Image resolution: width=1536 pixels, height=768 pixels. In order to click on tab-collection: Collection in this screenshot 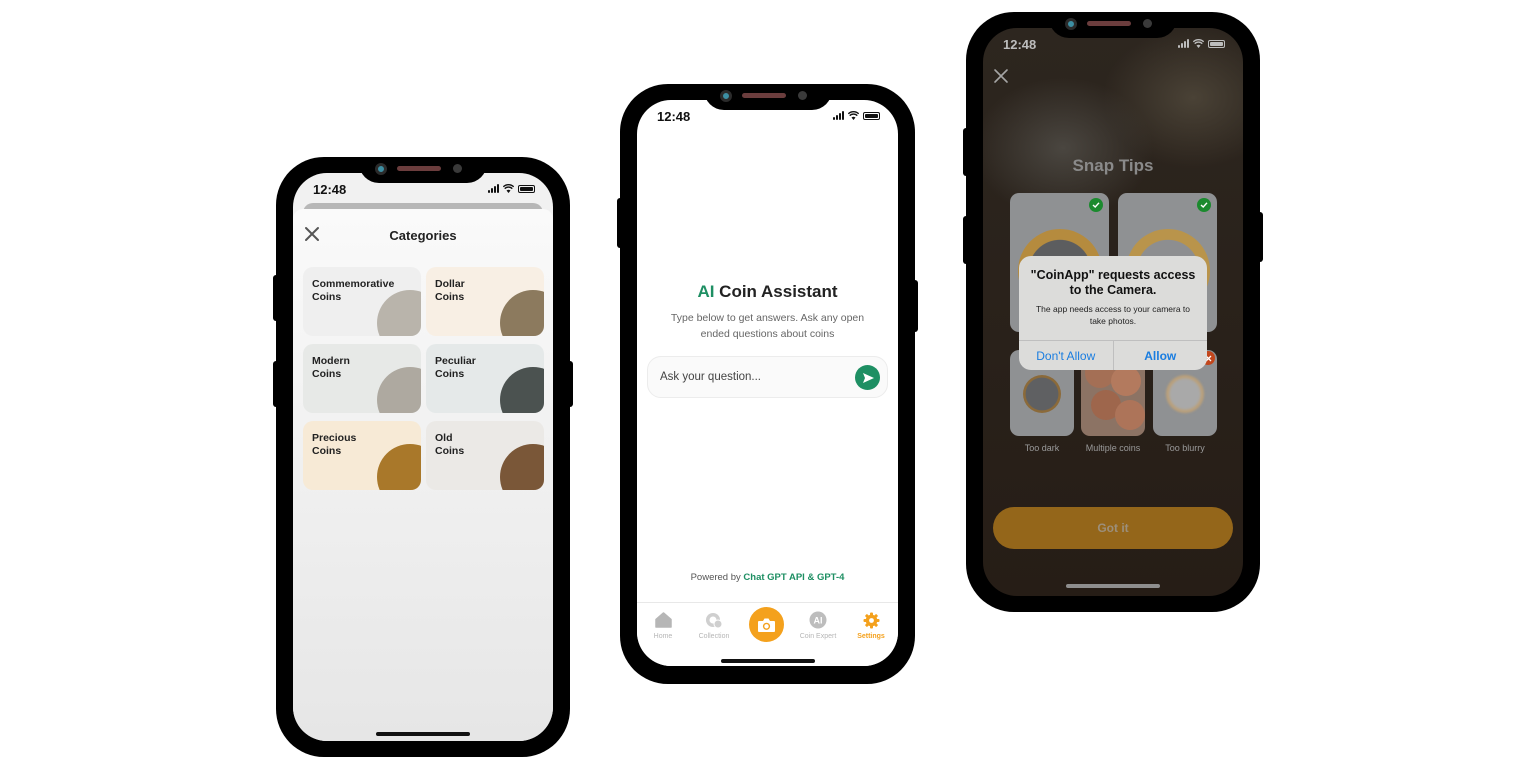, I will do `click(714, 625)`.